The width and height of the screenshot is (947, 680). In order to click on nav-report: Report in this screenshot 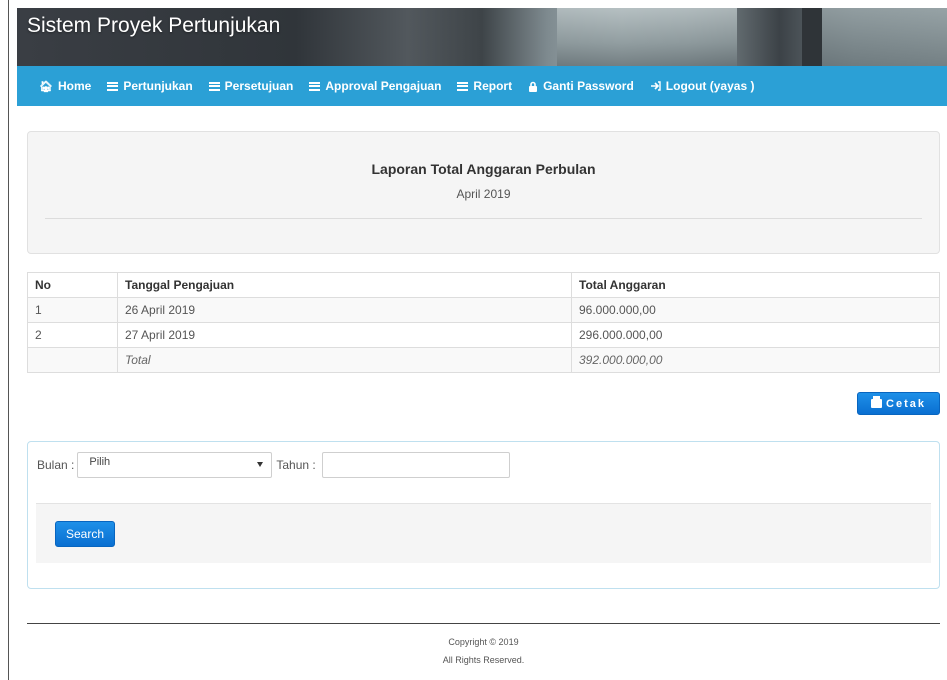, I will do `click(484, 86)`.